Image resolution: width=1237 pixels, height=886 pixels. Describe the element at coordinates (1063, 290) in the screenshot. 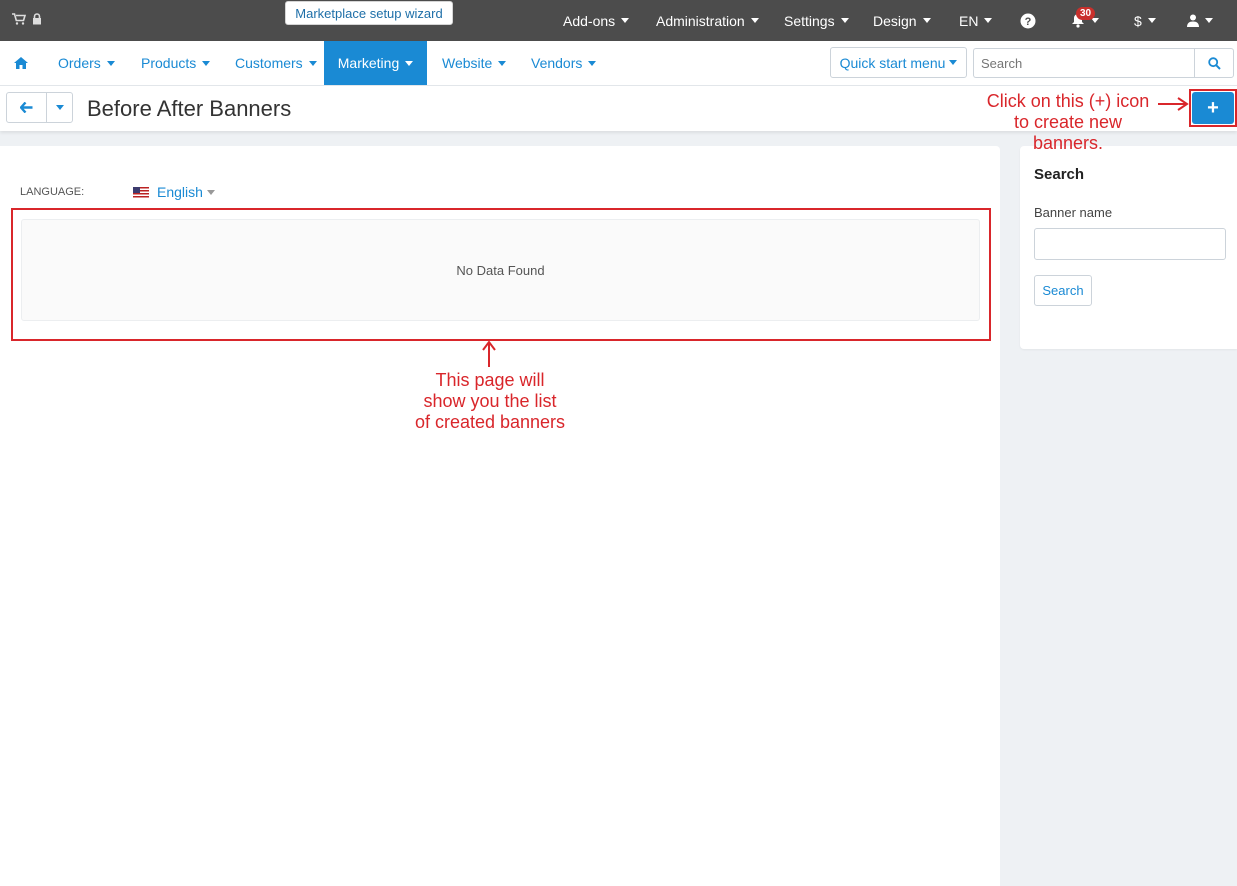

I see `sidebar-search-button: Search` at that location.